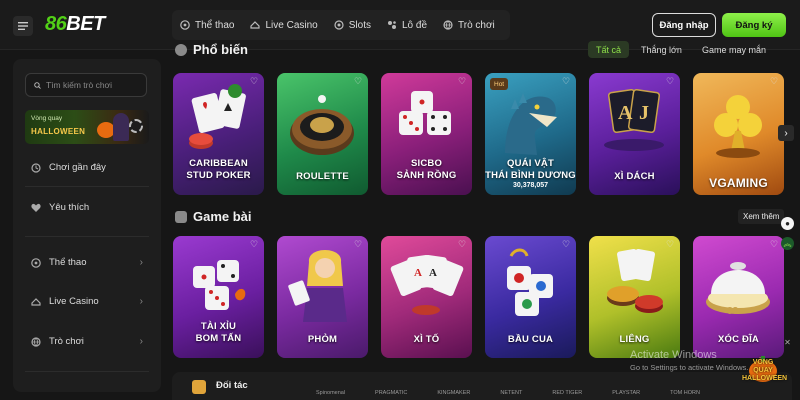 The width and height of the screenshot is (800, 400). I want to click on sidebar-item-live-casino: Live Casino ›, so click(87, 301).